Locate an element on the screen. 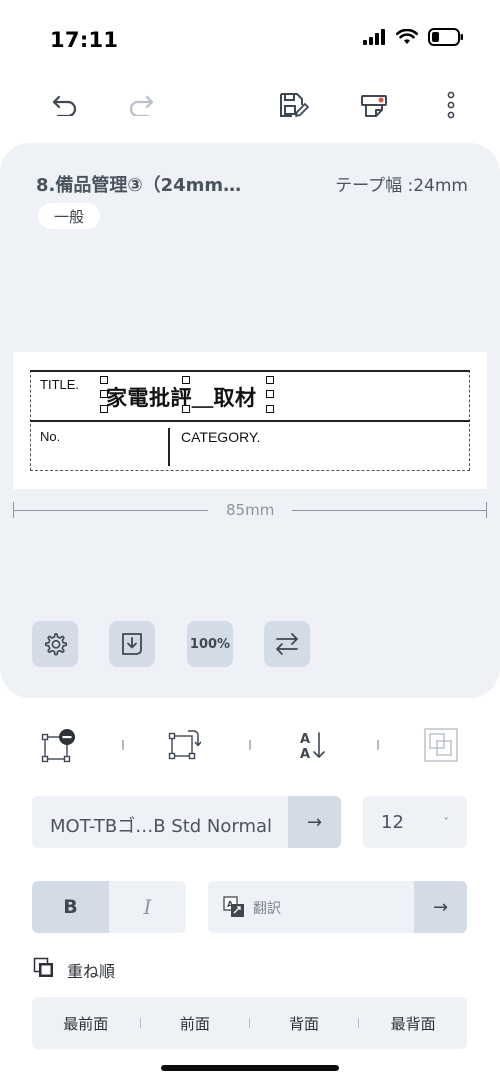 The width and height of the screenshot is (500, 1082). status-time: 17:11 is located at coordinates (84, 40).